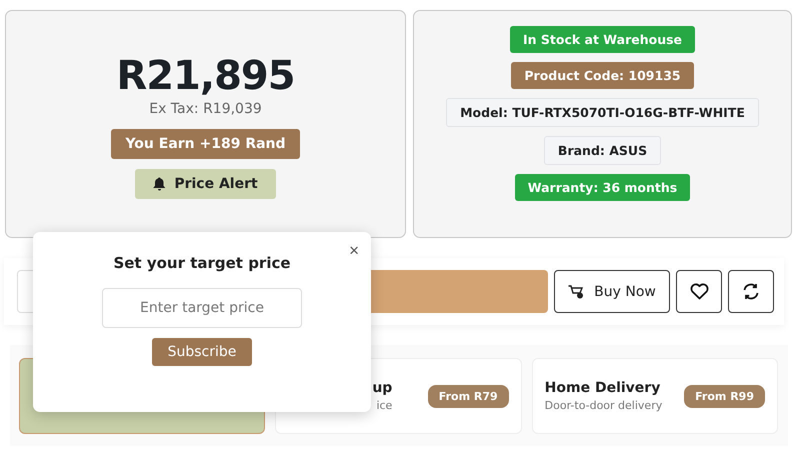  Describe the element at coordinates (205, 144) in the screenshot. I see `reward-badge: You Earn +189 Rand` at that location.